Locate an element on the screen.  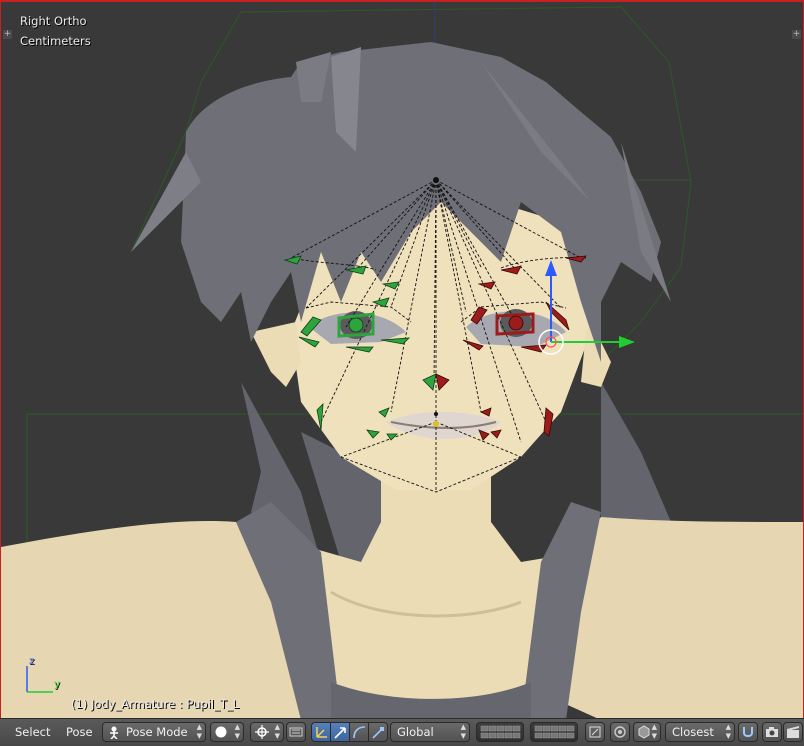
layer-buttons-a is located at coordinates (500, 732).